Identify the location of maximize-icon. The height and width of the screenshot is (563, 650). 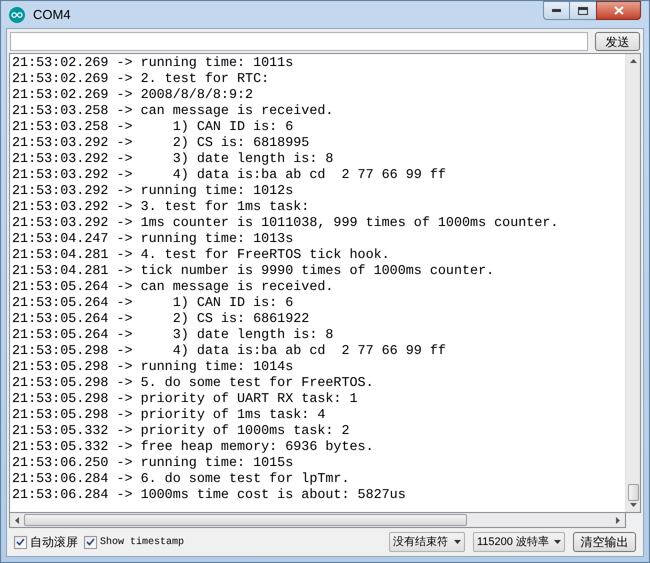
(583, 10).